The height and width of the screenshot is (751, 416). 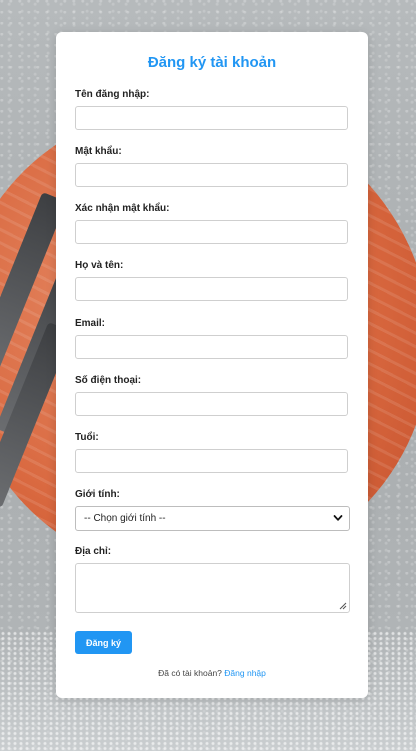 I want to click on age-label: Tuổi:, so click(x=87, y=437).